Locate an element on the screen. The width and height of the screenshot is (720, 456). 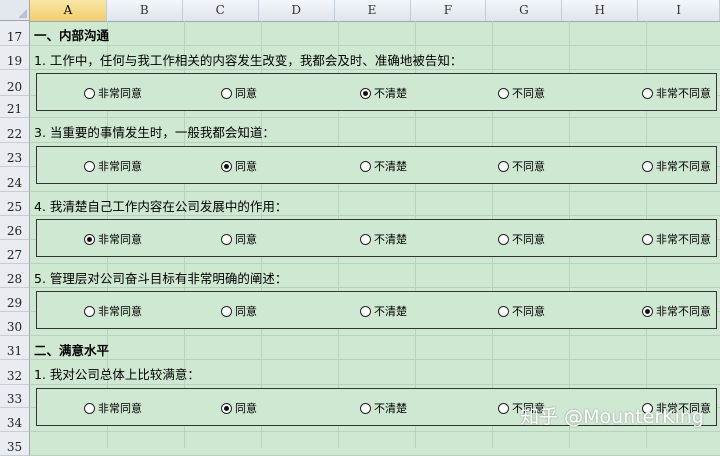
question-text: 5. 管理层对公司奋斗目标有非常明确的阐述： is located at coordinates (161, 278).